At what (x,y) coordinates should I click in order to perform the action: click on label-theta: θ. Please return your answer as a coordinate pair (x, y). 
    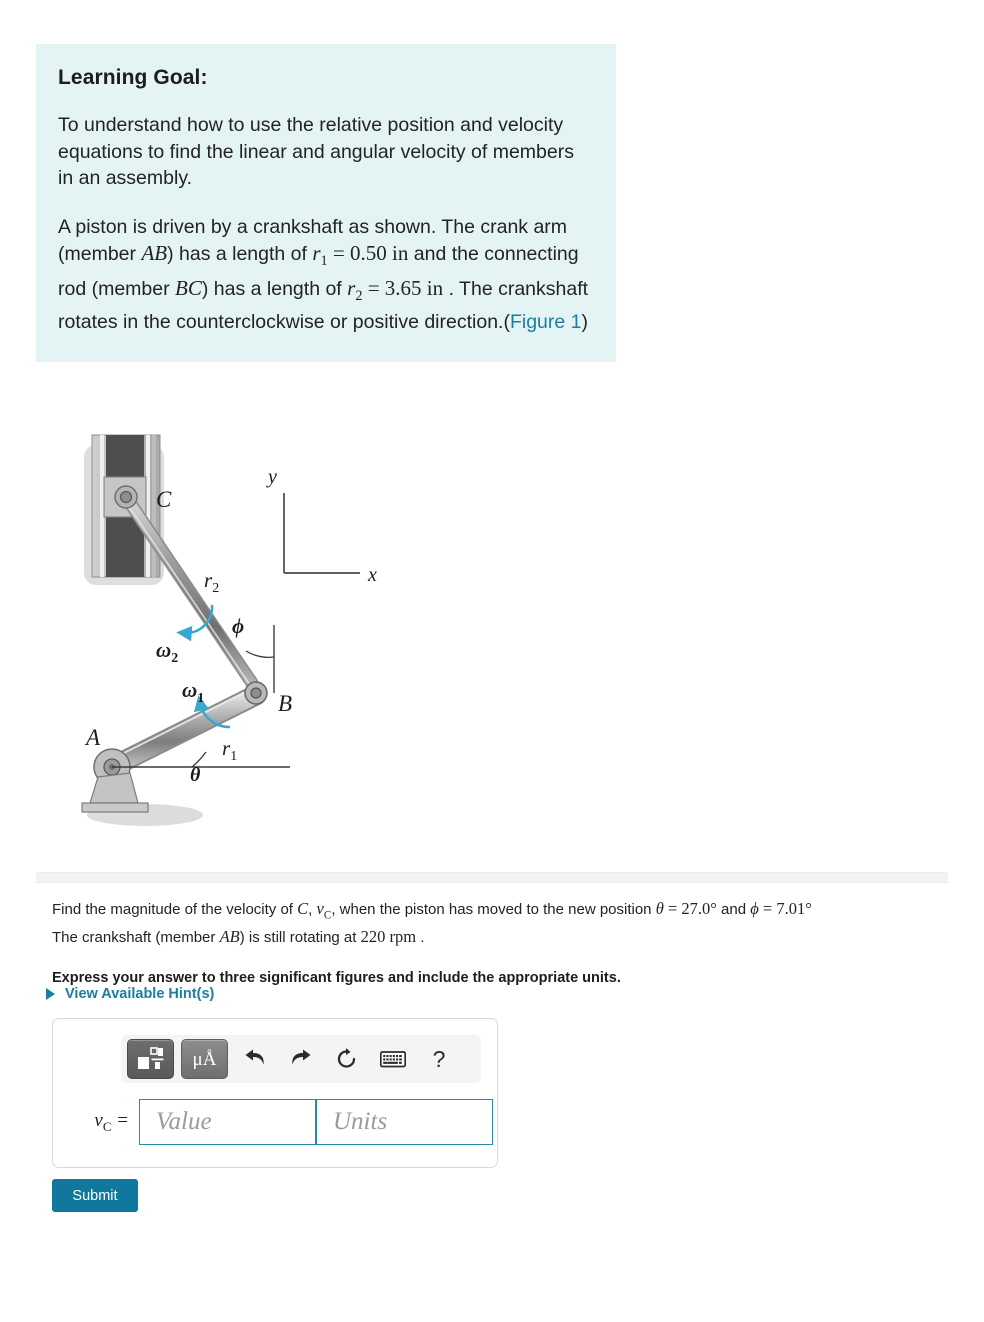
    Looking at the image, I should click on (195, 775).